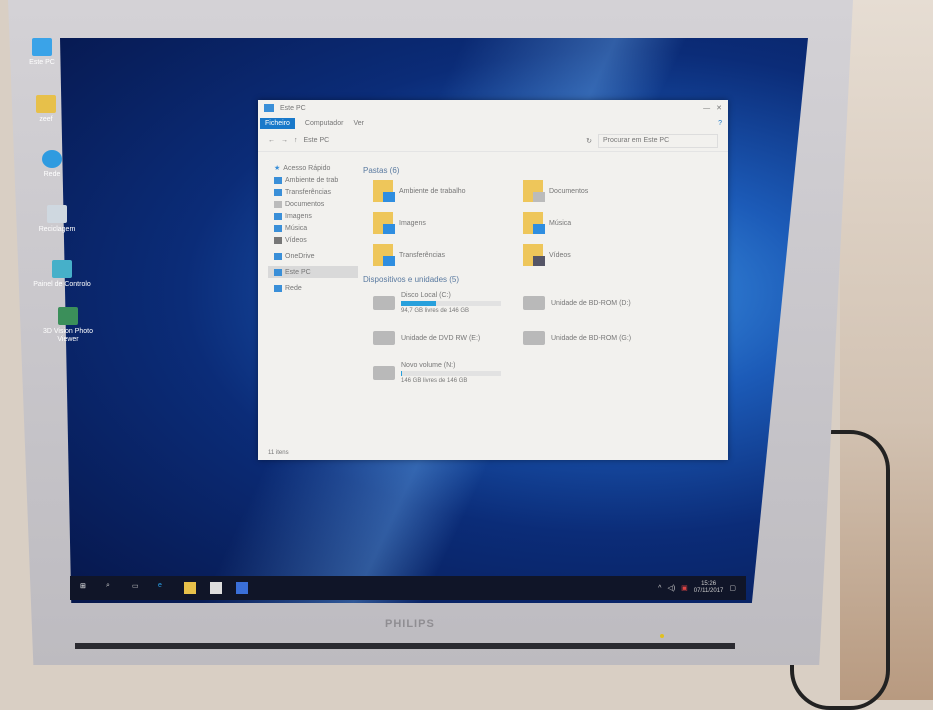 The height and width of the screenshot is (710, 933). I want to click on documents-icon, so click(278, 204).